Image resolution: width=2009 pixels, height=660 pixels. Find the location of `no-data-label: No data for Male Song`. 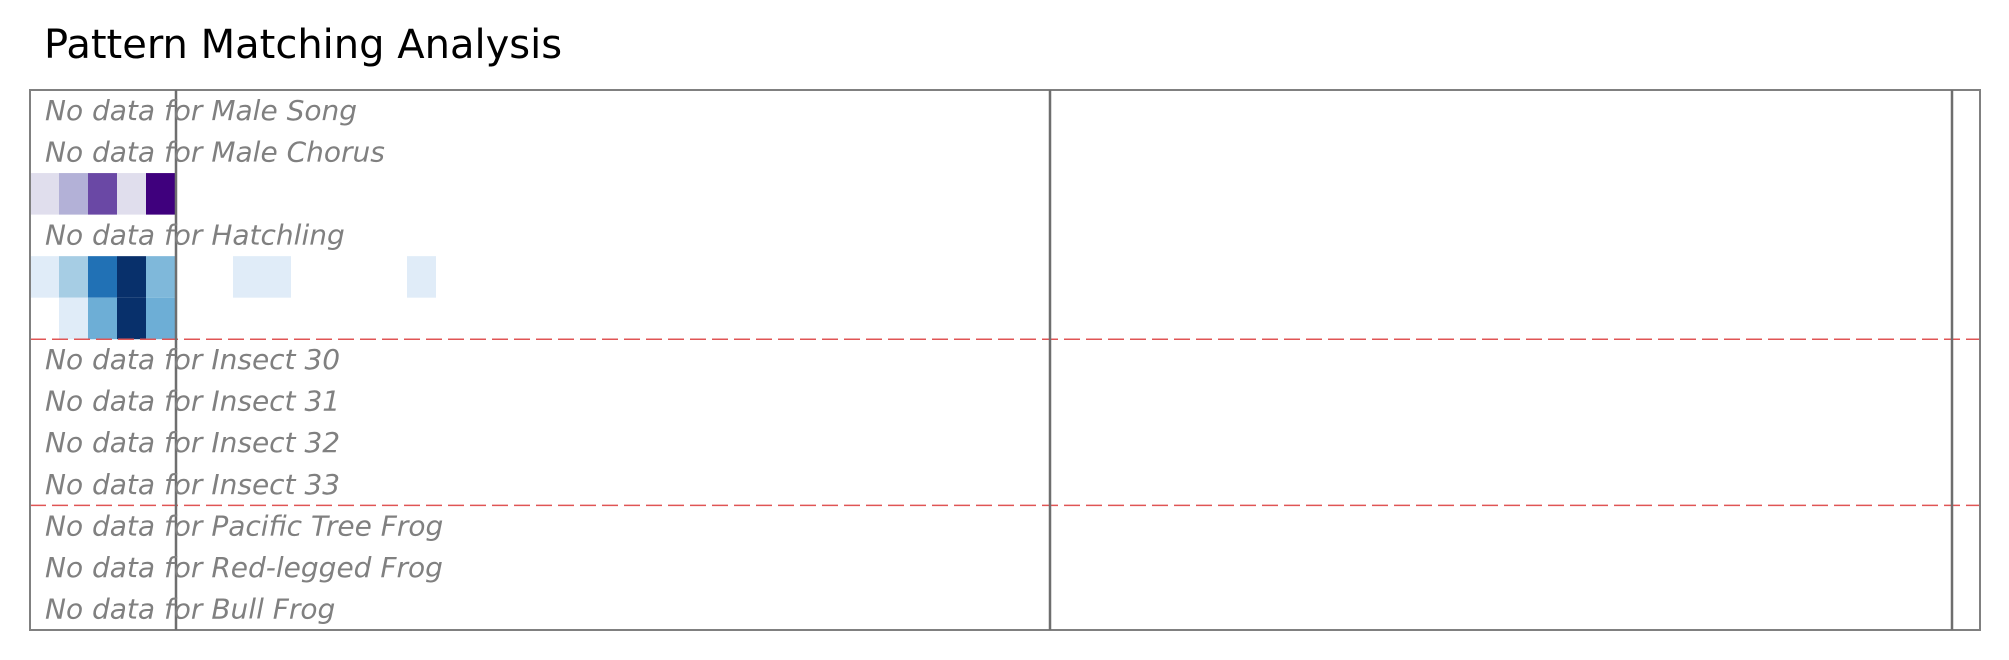

no-data-label: No data for Male Song is located at coordinates (201, 110).